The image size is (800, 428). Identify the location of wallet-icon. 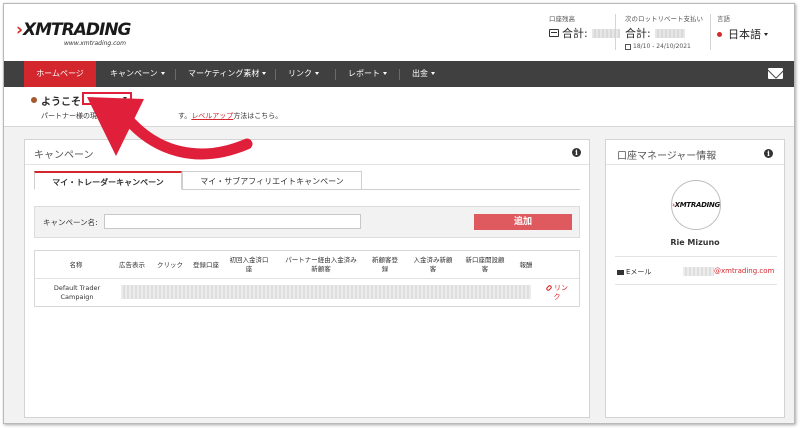
(554, 33).